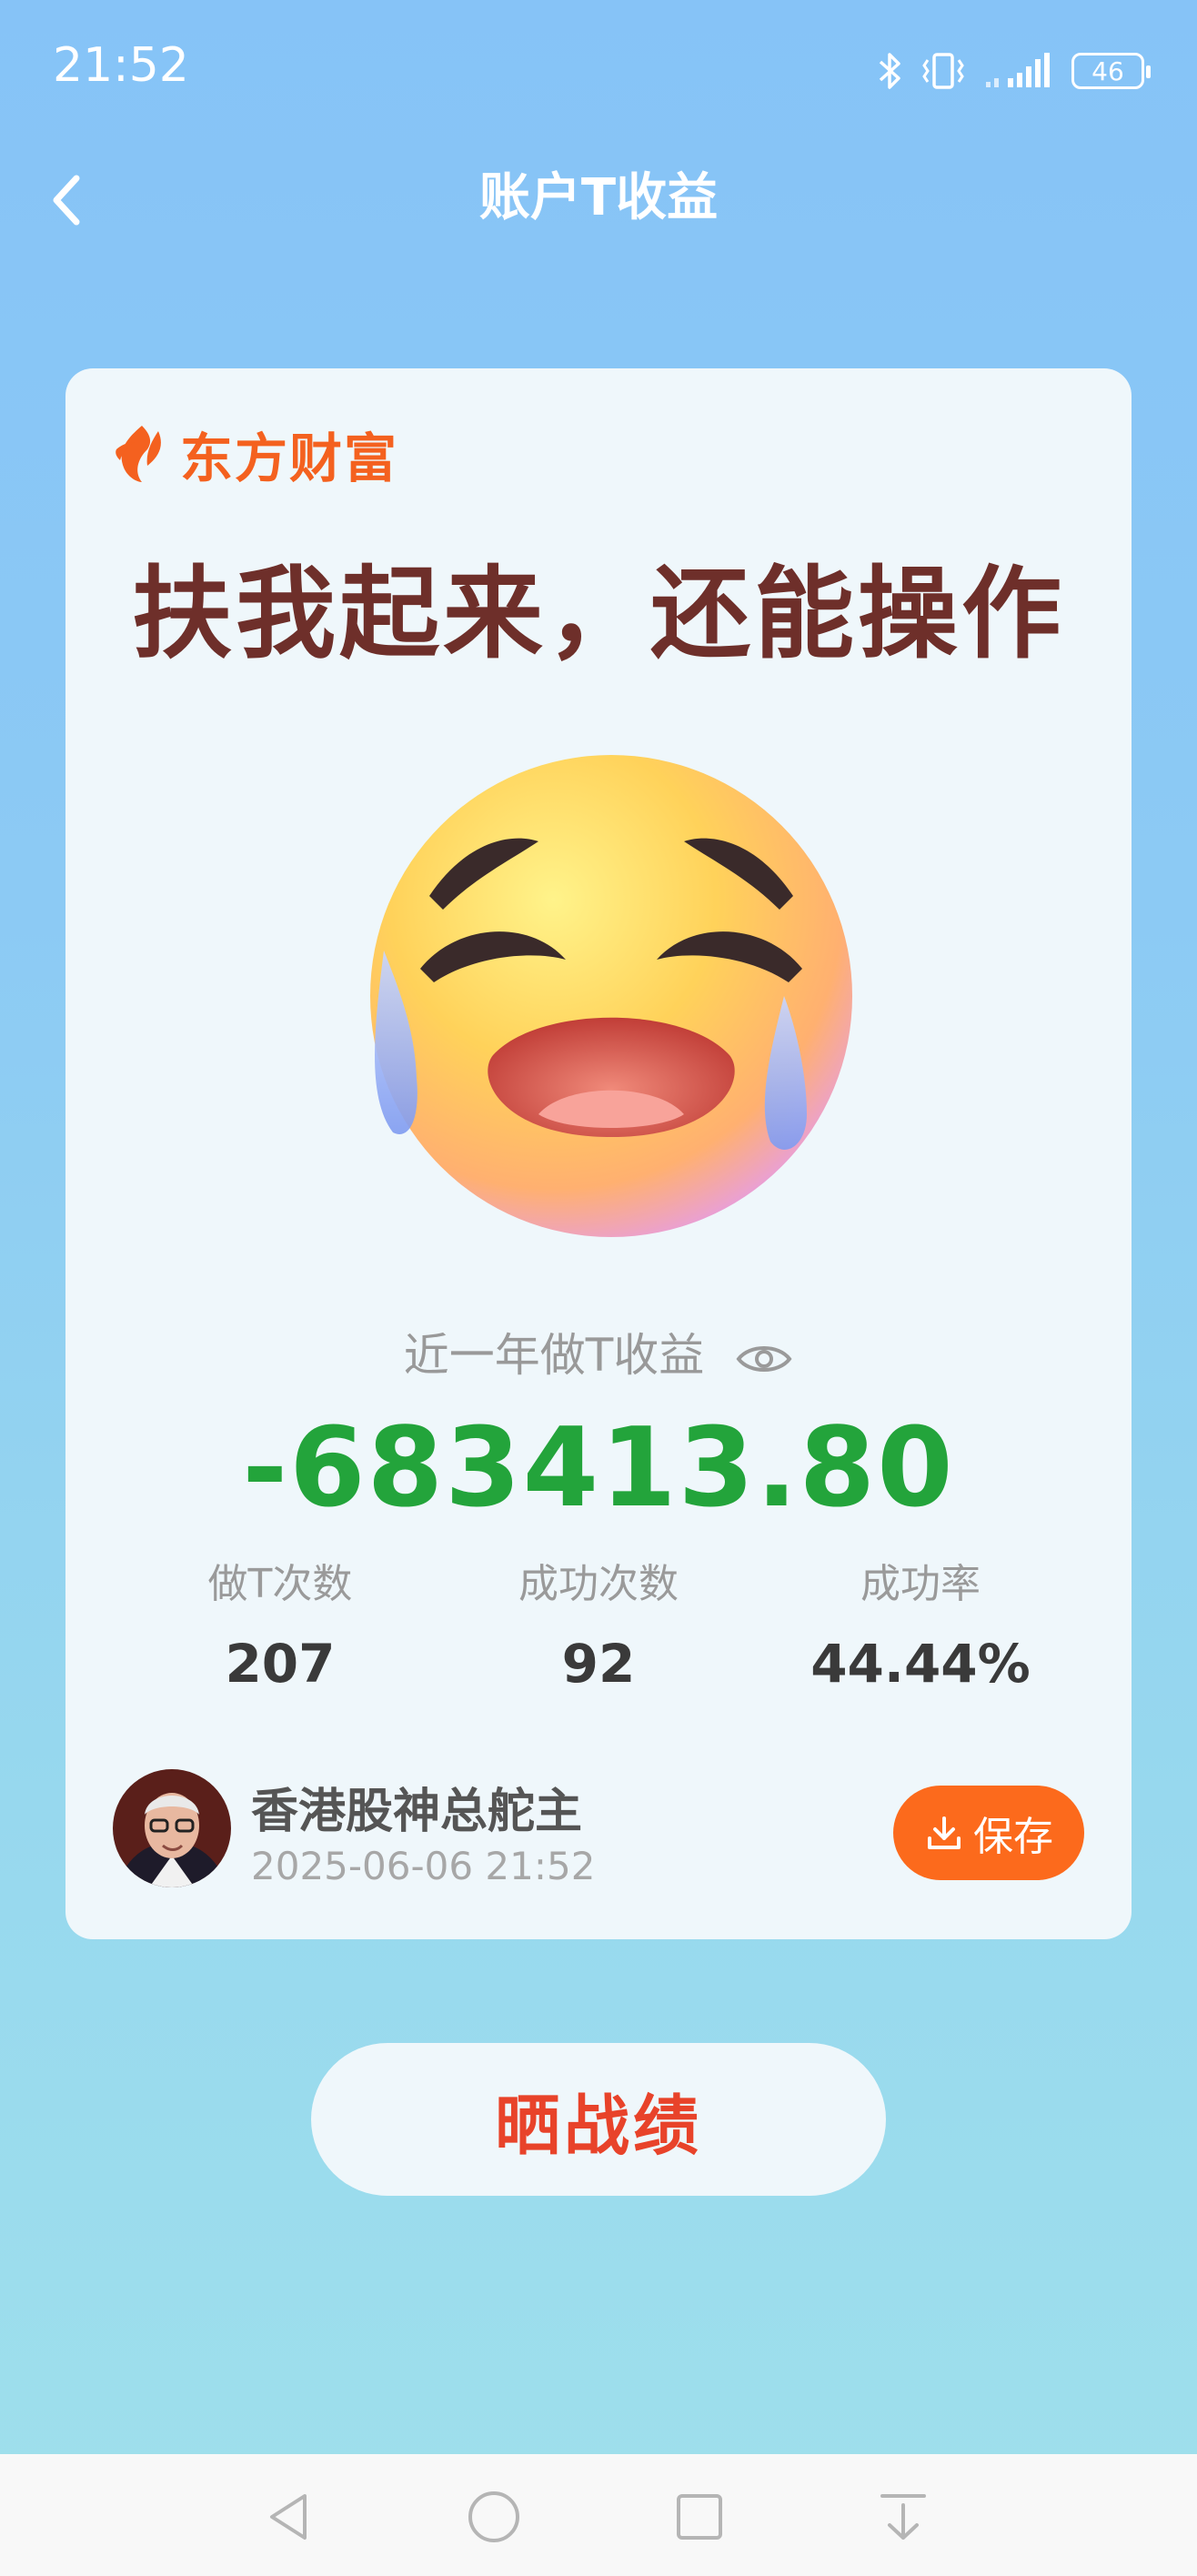 This screenshot has height=2576, width=1197. I want to click on share-button: 晒战绩, so click(598, 2119).